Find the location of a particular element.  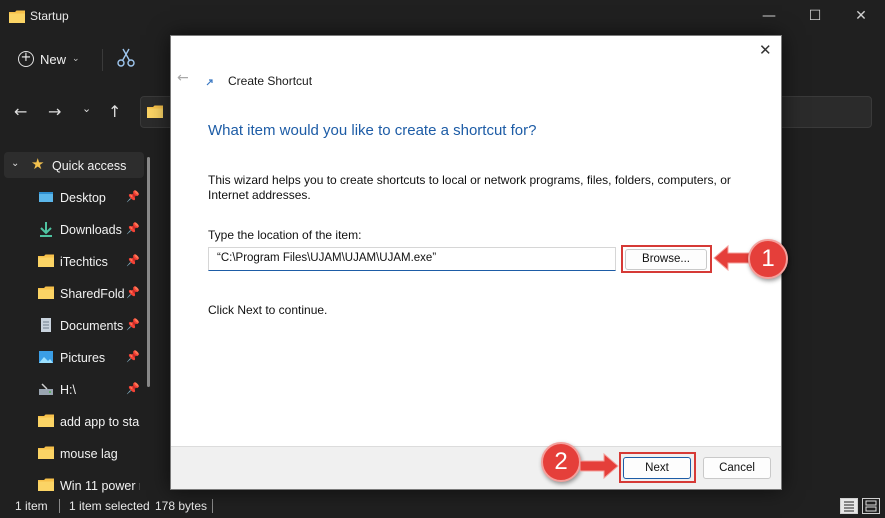

continue-hint: Click Next to continue. is located at coordinates (268, 310).